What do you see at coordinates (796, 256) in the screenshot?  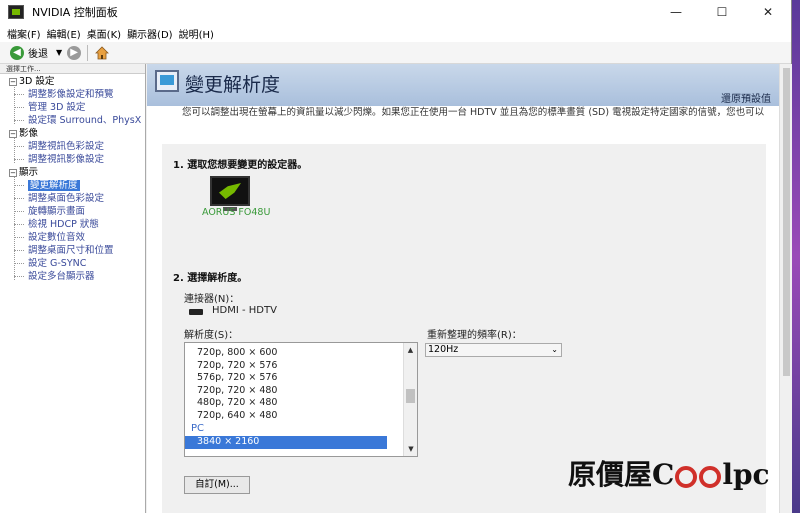 I see `desktop-background-right` at bounding box center [796, 256].